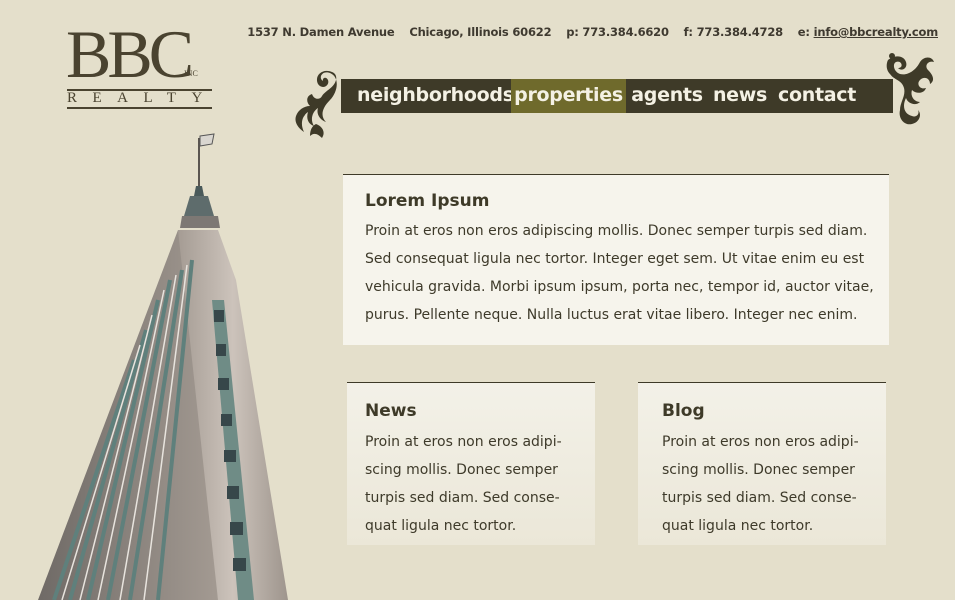  Describe the element at coordinates (733, 32) in the screenshot. I see `contact-fax: f: 773.384.4728` at that location.